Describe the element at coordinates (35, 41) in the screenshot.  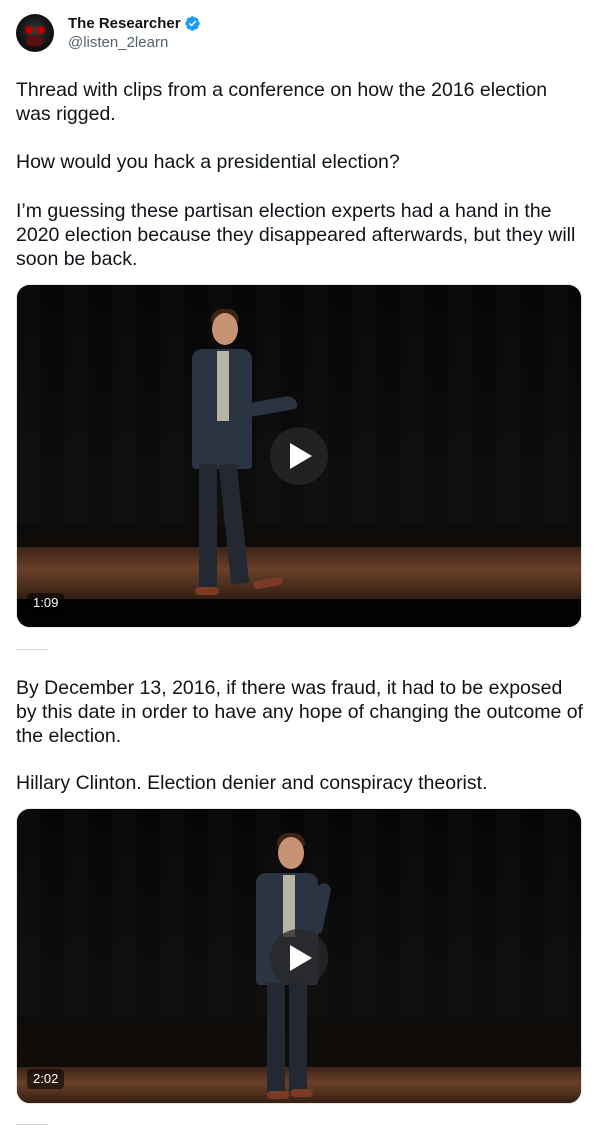
I see `avatar-mask` at that location.